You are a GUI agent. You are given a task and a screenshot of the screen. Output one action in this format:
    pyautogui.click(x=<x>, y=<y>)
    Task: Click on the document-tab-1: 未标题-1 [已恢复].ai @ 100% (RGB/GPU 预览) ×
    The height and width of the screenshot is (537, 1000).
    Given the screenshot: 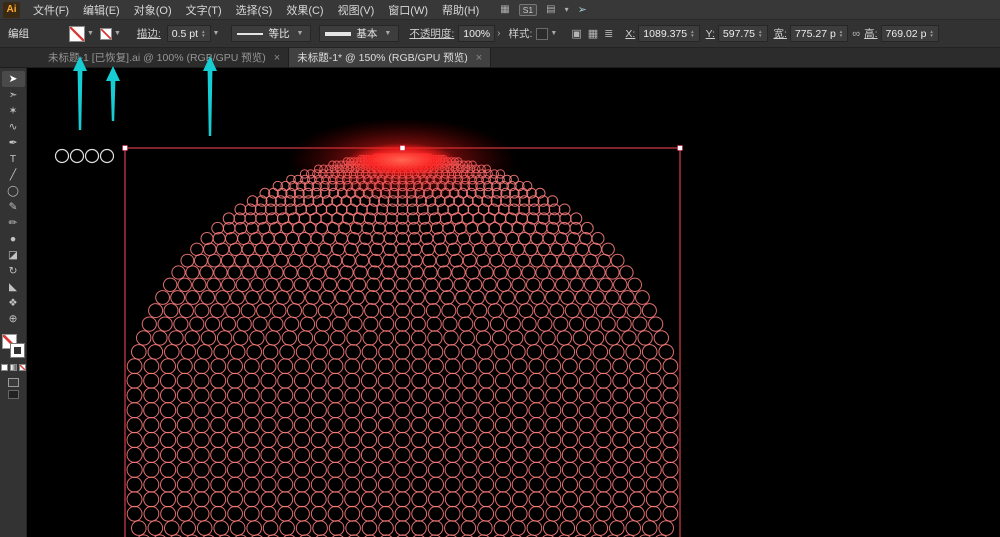 What is the action you would take?
    pyautogui.click(x=165, y=57)
    